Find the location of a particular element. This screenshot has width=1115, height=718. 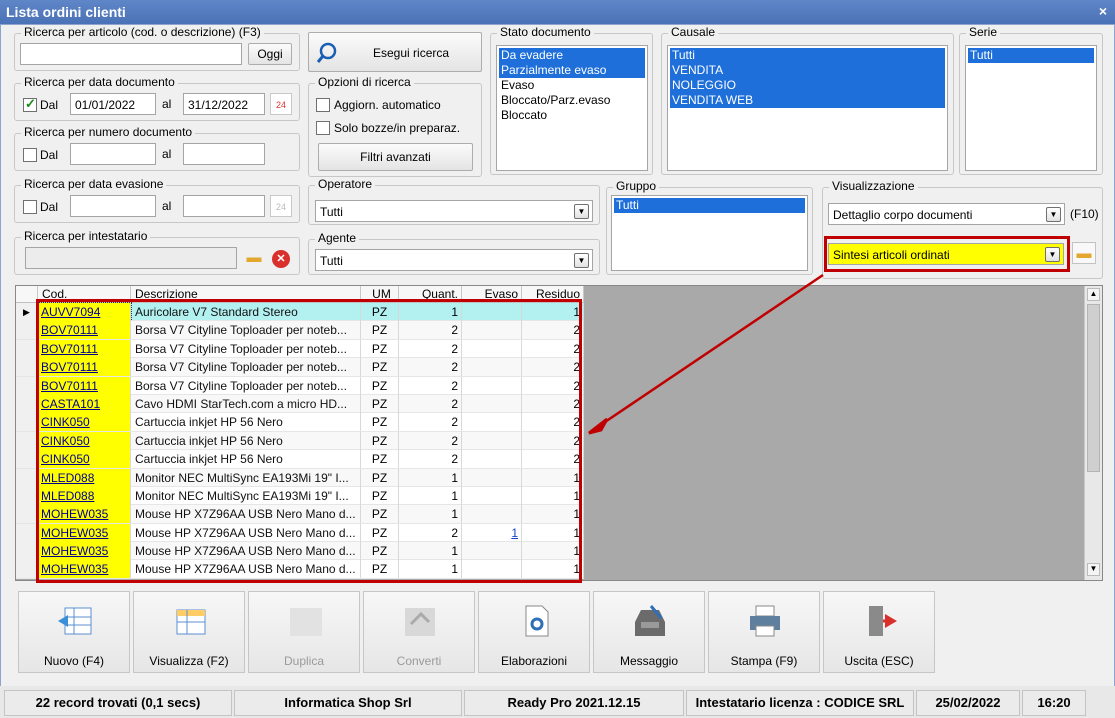

holder-search-input is located at coordinates (131, 258).